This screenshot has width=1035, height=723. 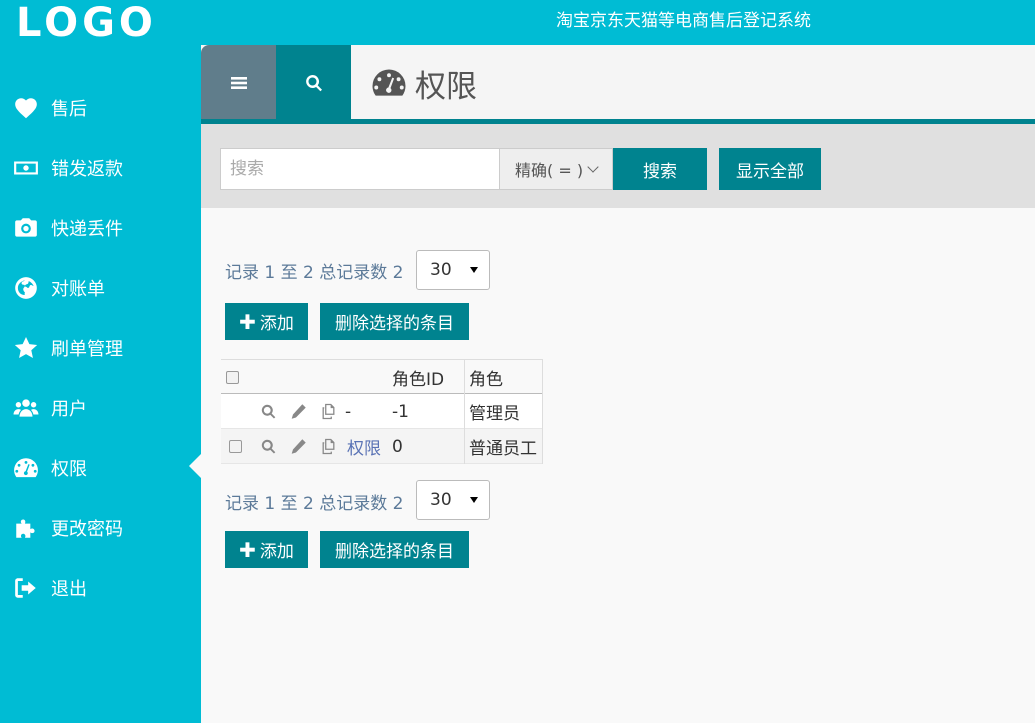 I want to click on sidebar-item-label: 对账单, so click(x=78, y=289).